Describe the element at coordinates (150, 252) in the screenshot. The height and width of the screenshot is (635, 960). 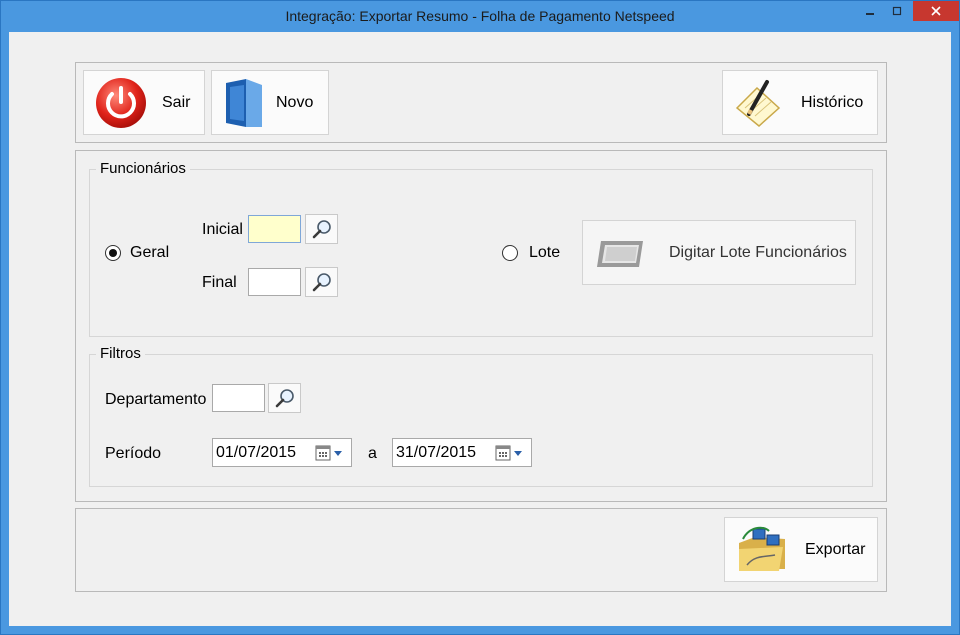
I see `geral-label: Geral` at that location.